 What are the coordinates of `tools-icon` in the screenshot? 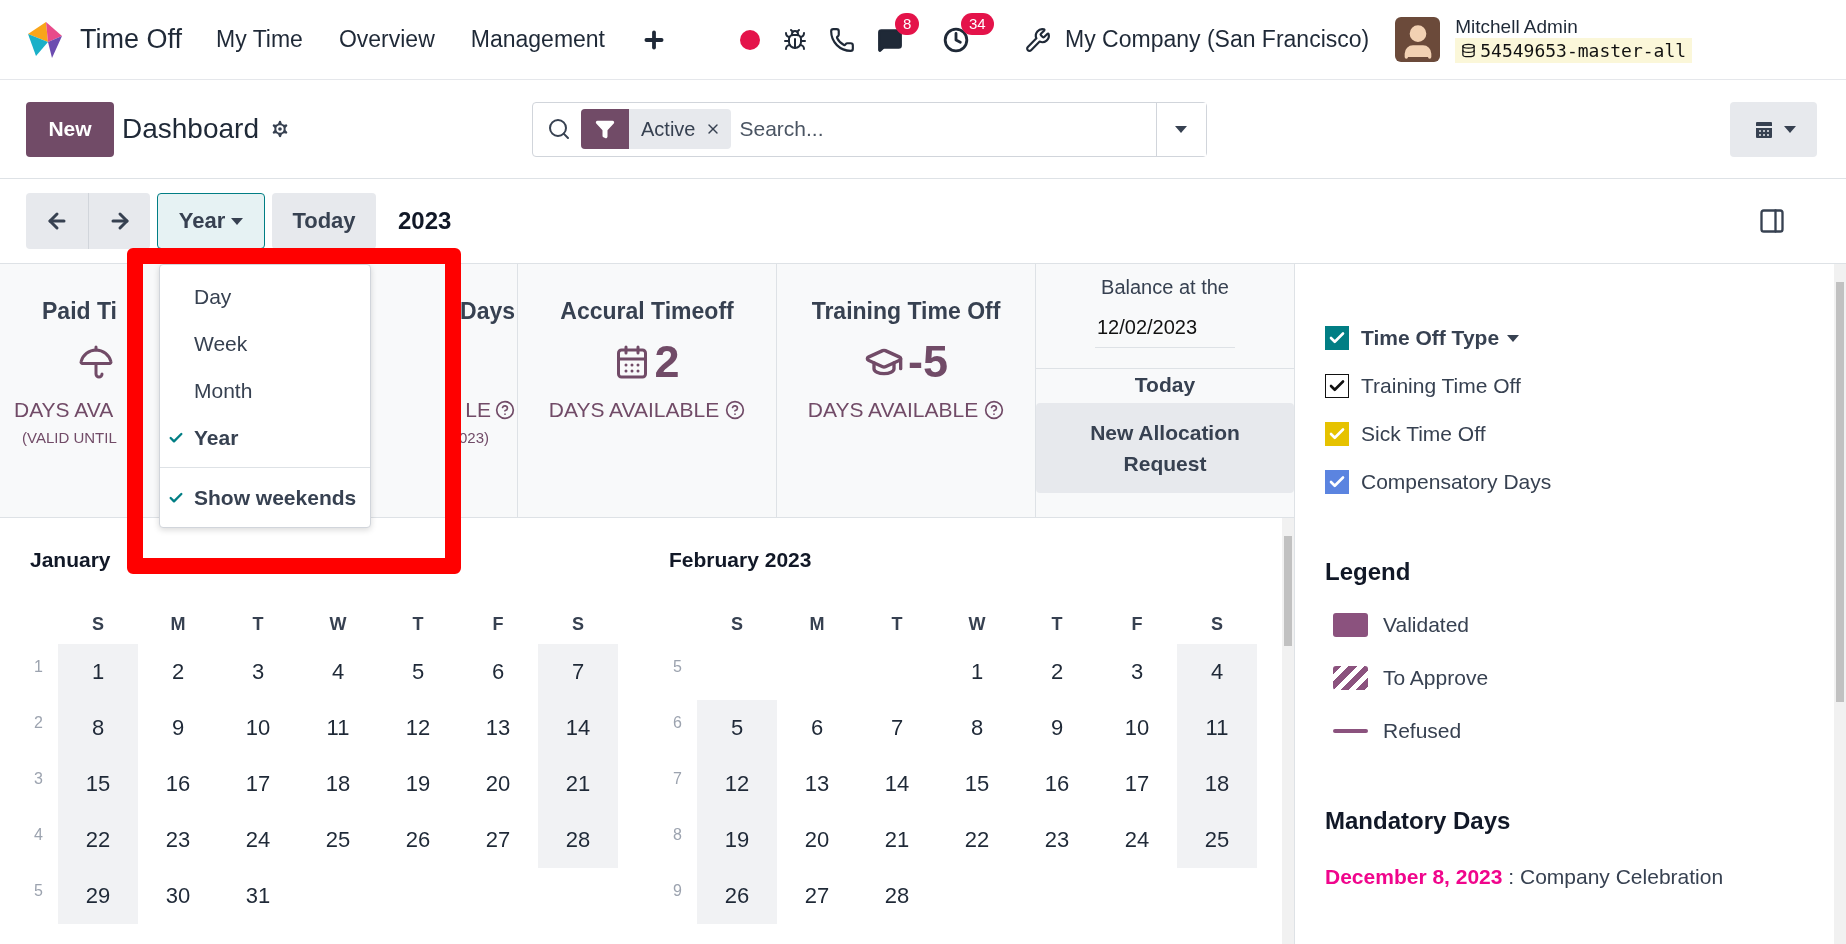 It's located at (1038, 39).